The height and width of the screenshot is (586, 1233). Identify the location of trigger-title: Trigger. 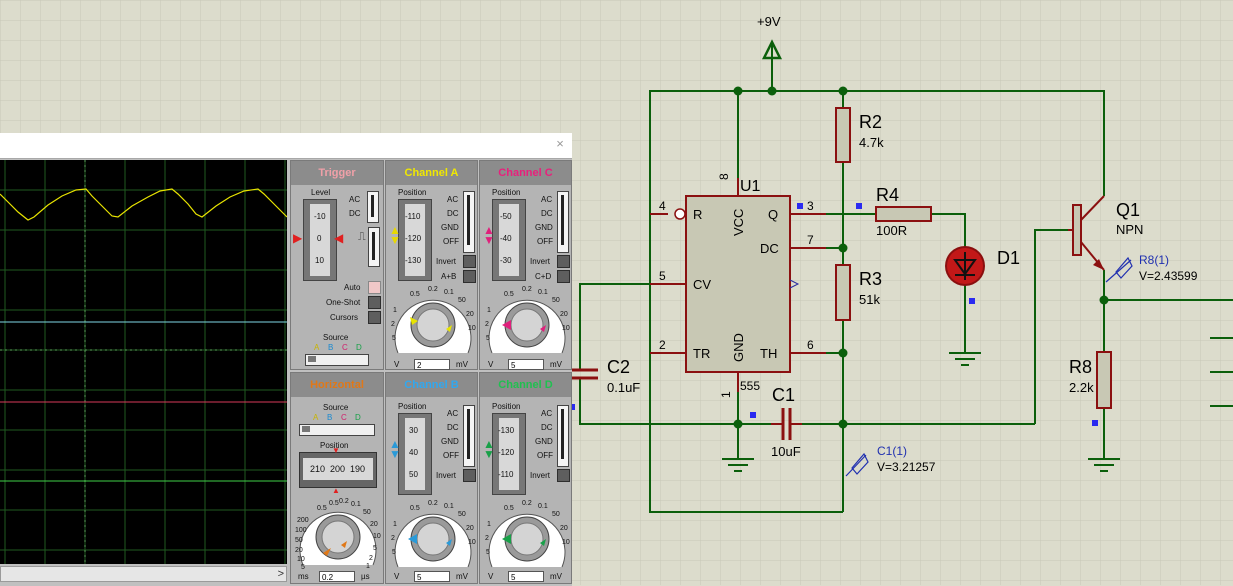
(337, 173).